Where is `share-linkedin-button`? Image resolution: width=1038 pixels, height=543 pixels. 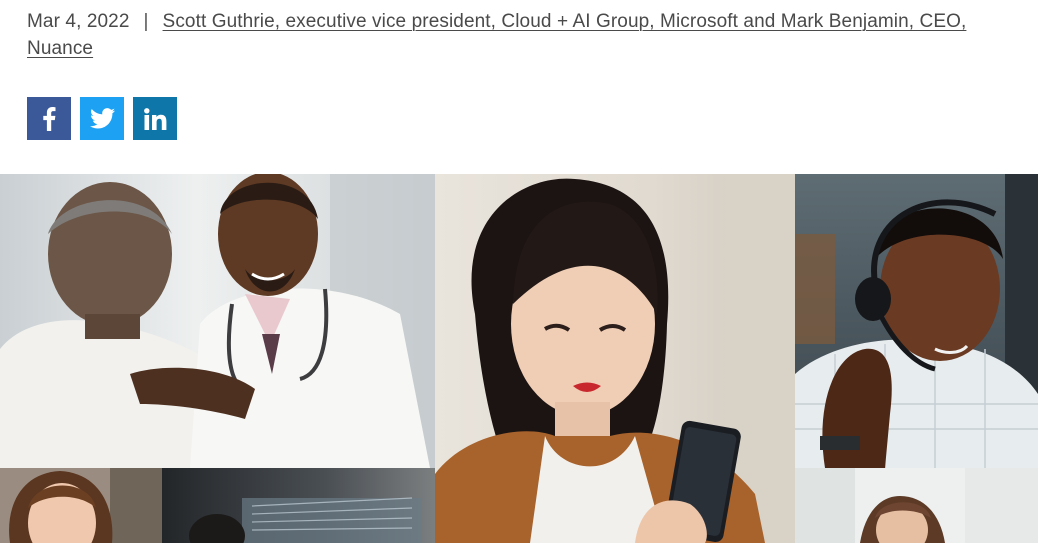
share-linkedin-button is located at coordinates (155, 118).